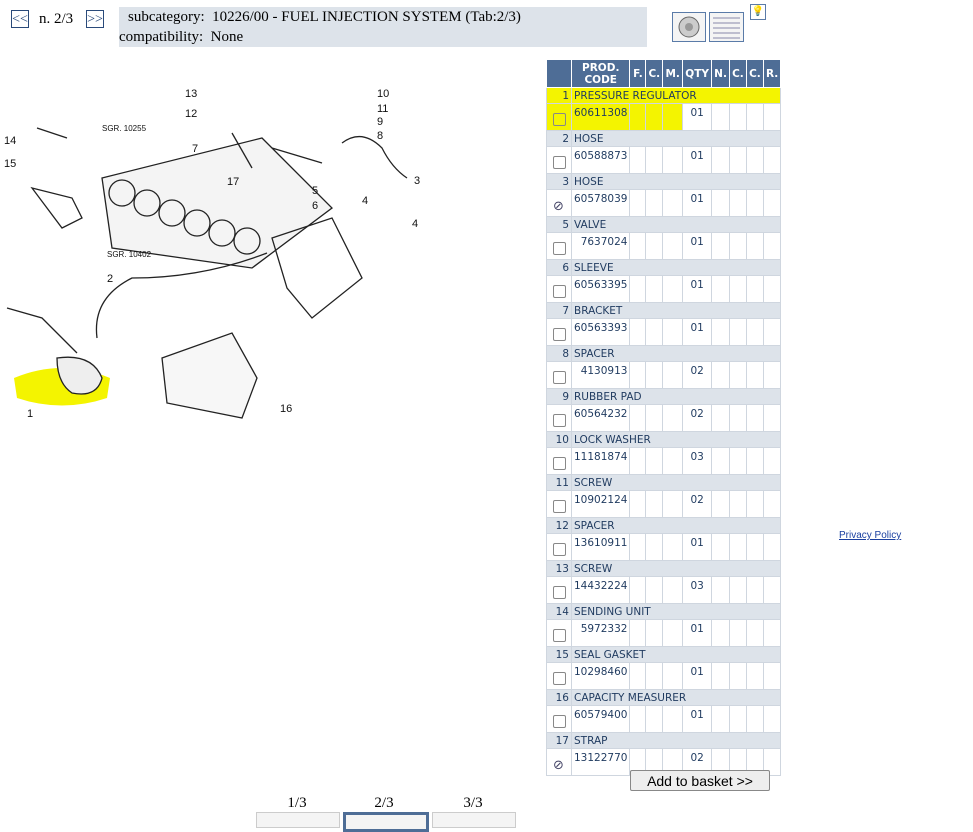  Describe the element at coordinates (600, 375) in the screenshot. I see `product-code: 4130913` at that location.